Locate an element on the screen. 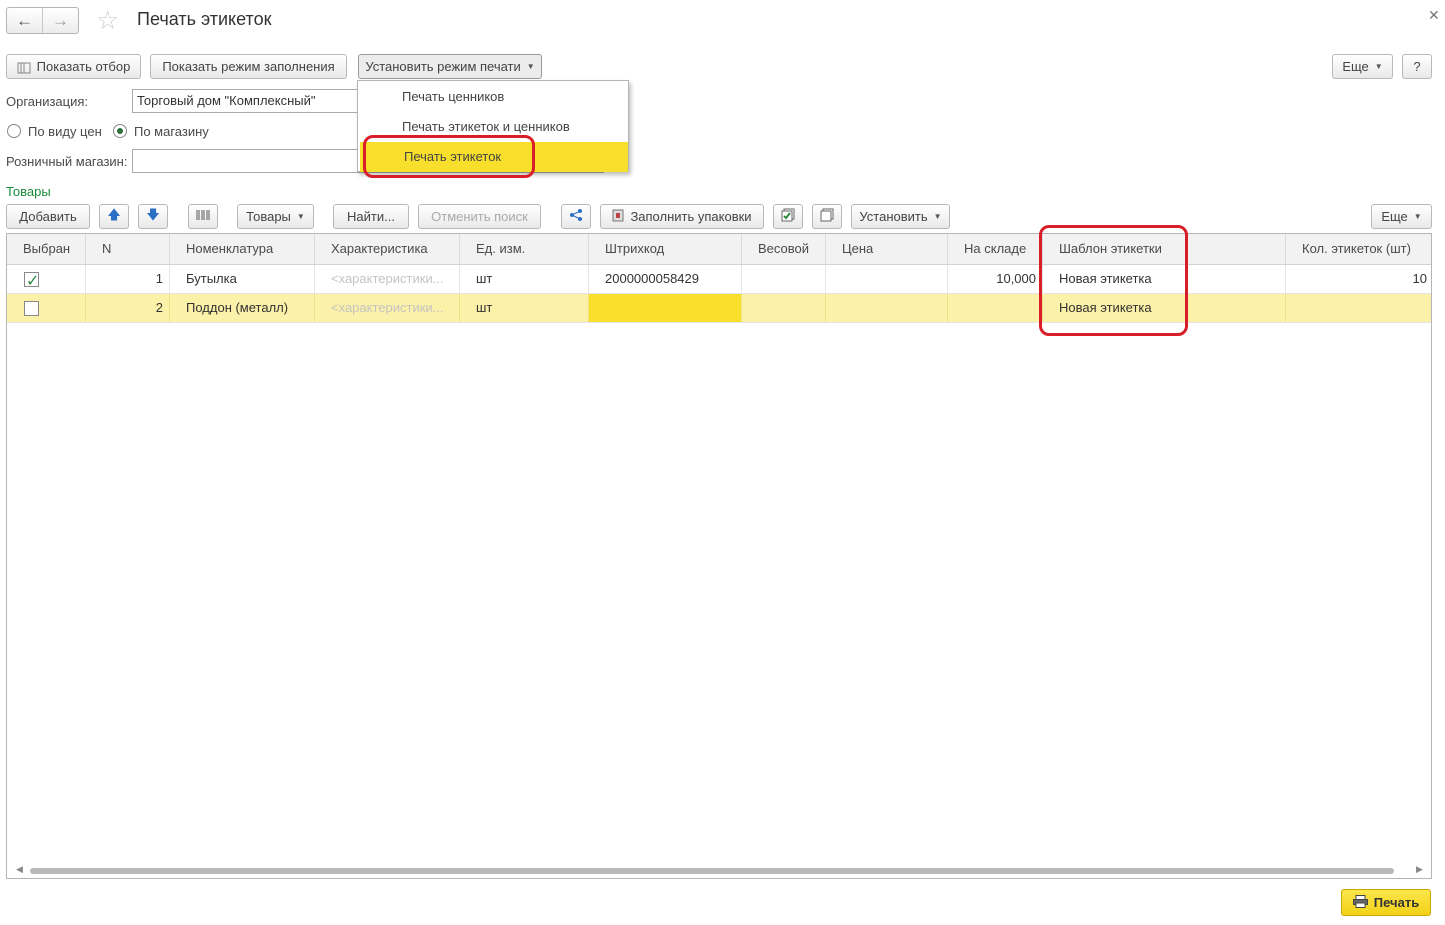  check-all-button is located at coordinates (788, 216).